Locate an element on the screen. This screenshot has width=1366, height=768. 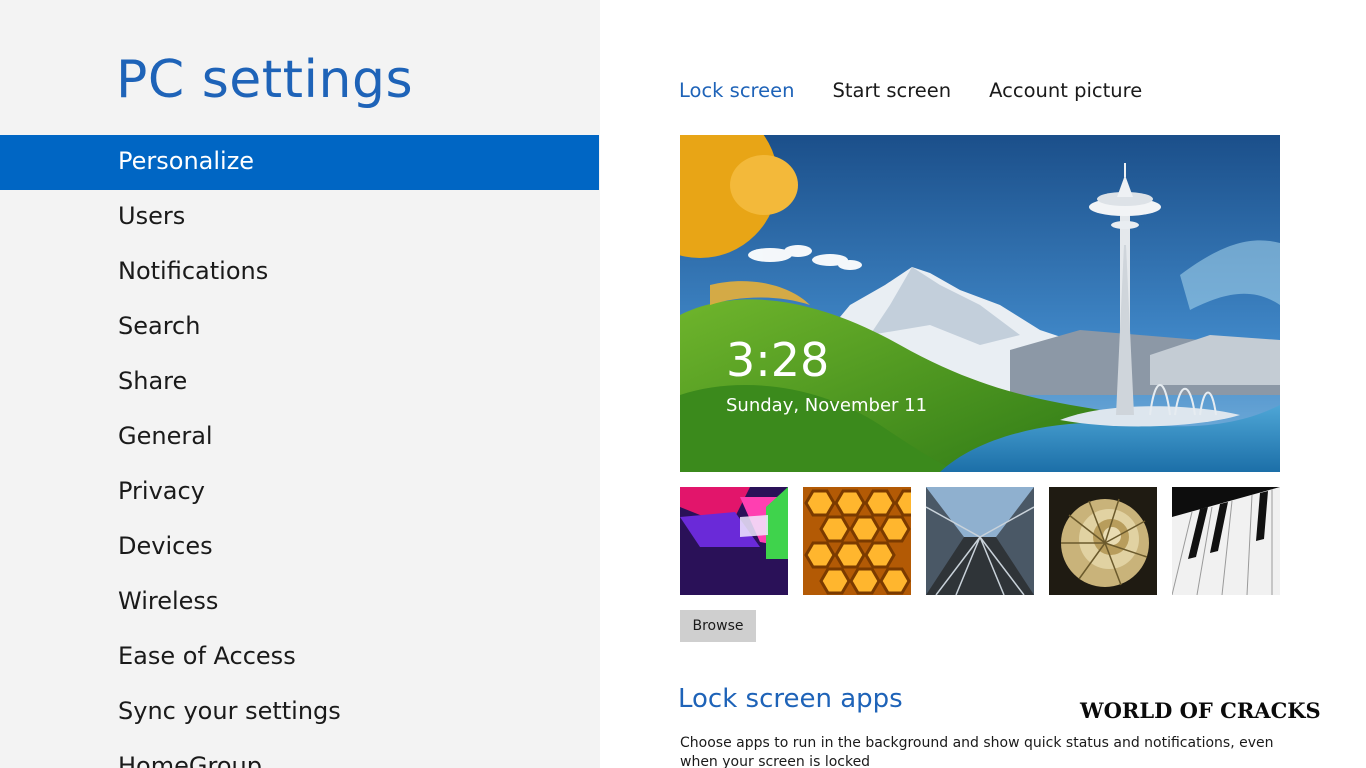
tab-bar: Lock screen Start screen Account picture is located at coordinates (910, 90).